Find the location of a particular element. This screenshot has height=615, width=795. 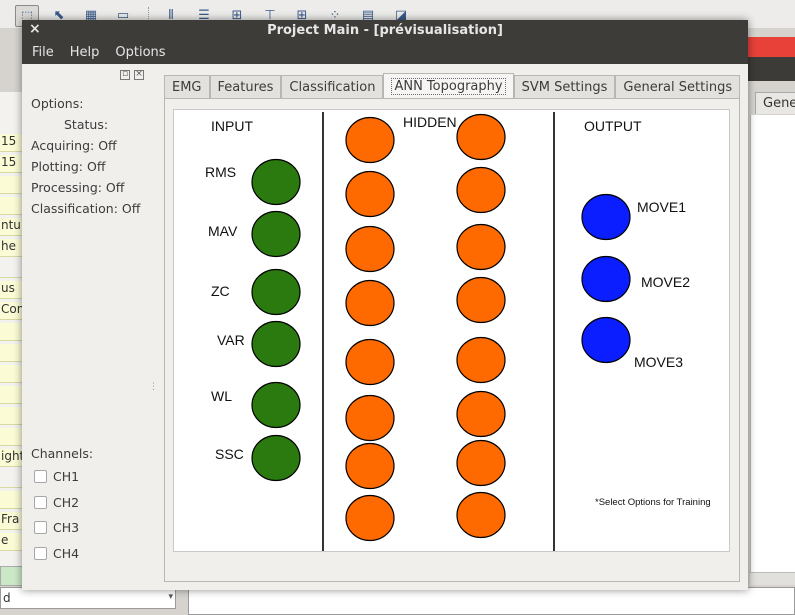

menu-help: Help is located at coordinates (83, 53).